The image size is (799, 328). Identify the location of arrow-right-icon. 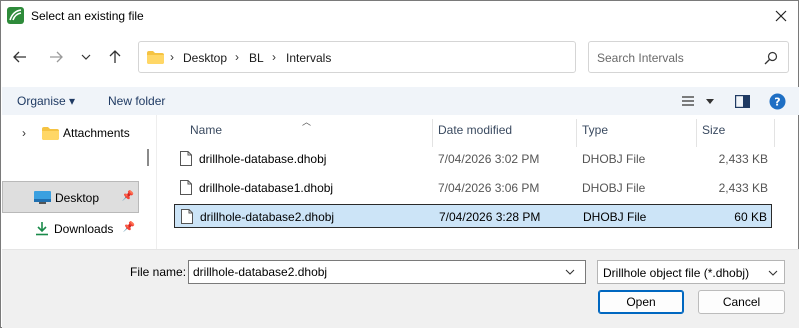
(56, 57).